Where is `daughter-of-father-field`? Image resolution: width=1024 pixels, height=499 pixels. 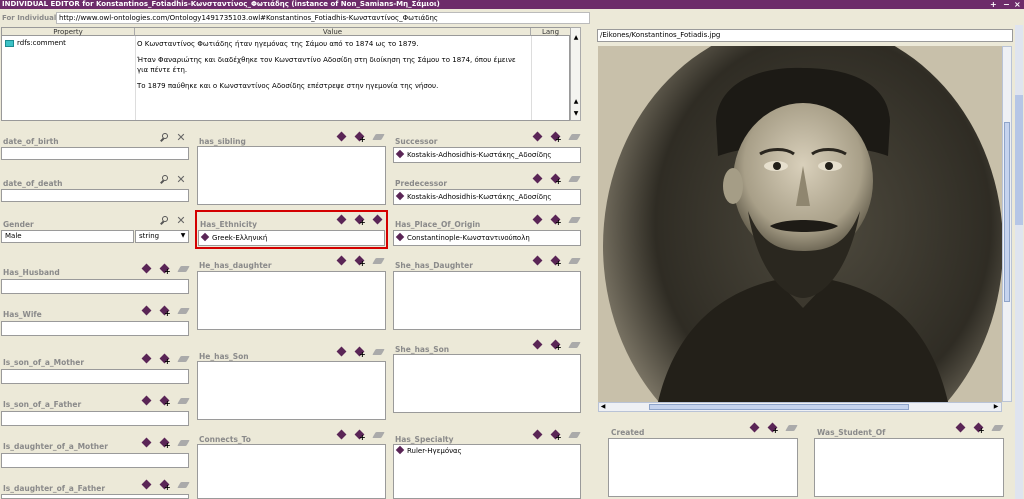
daughter-of-father-field is located at coordinates (95, 496).